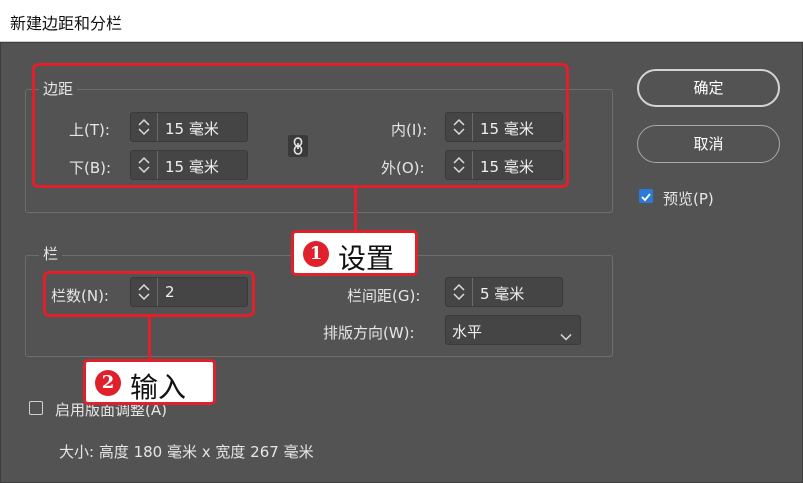 The width and height of the screenshot is (803, 483). I want to click on column-count-highlight-box, so click(149, 294).